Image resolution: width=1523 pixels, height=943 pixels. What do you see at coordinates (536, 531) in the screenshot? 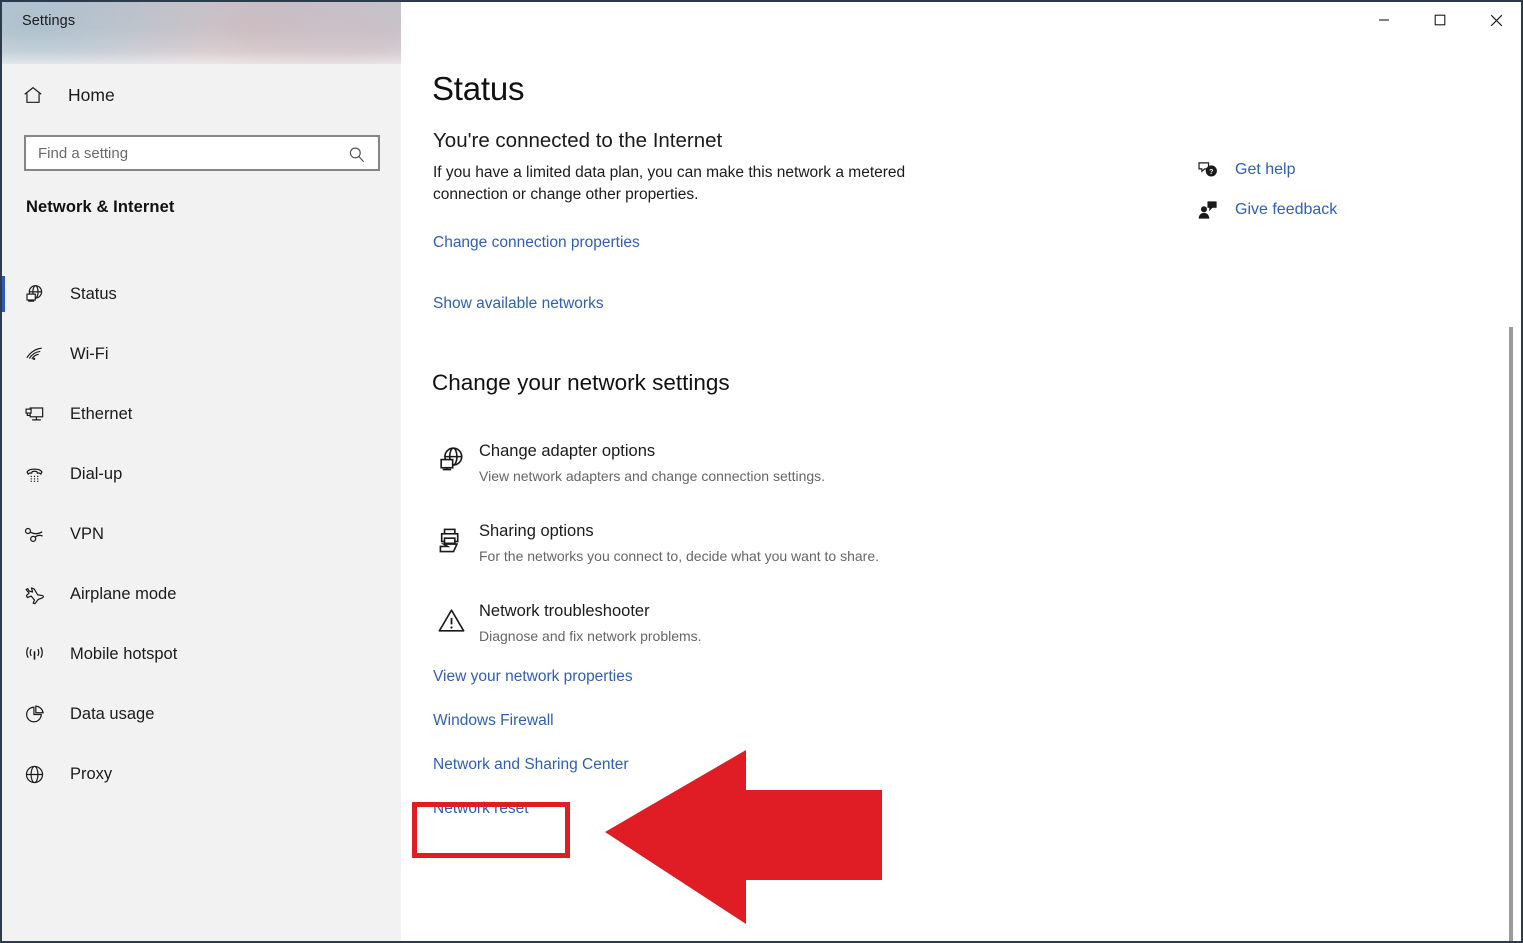
I see `option-title: Sharing options` at bounding box center [536, 531].